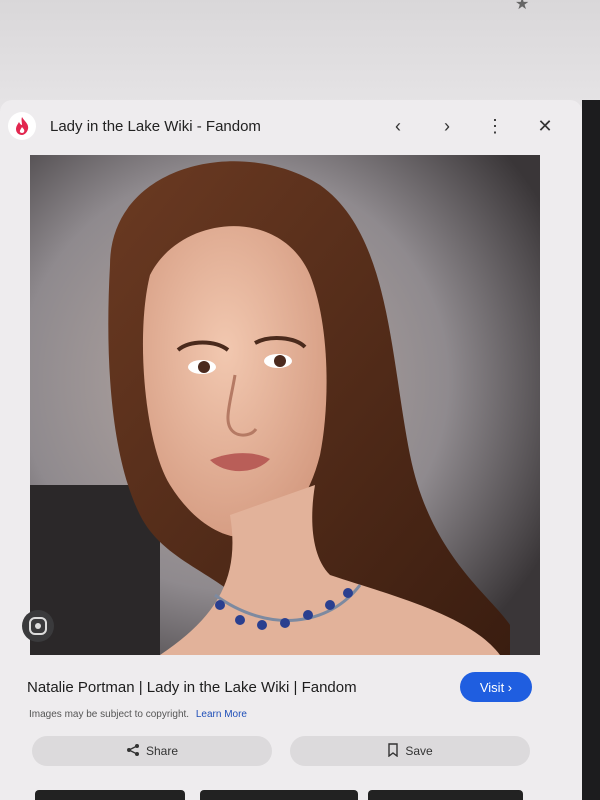 This screenshot has height=800, width=600. Describe the element at coordinates (522, 7) in the screenshot. I see `bookmark-icon: ★` at that location.